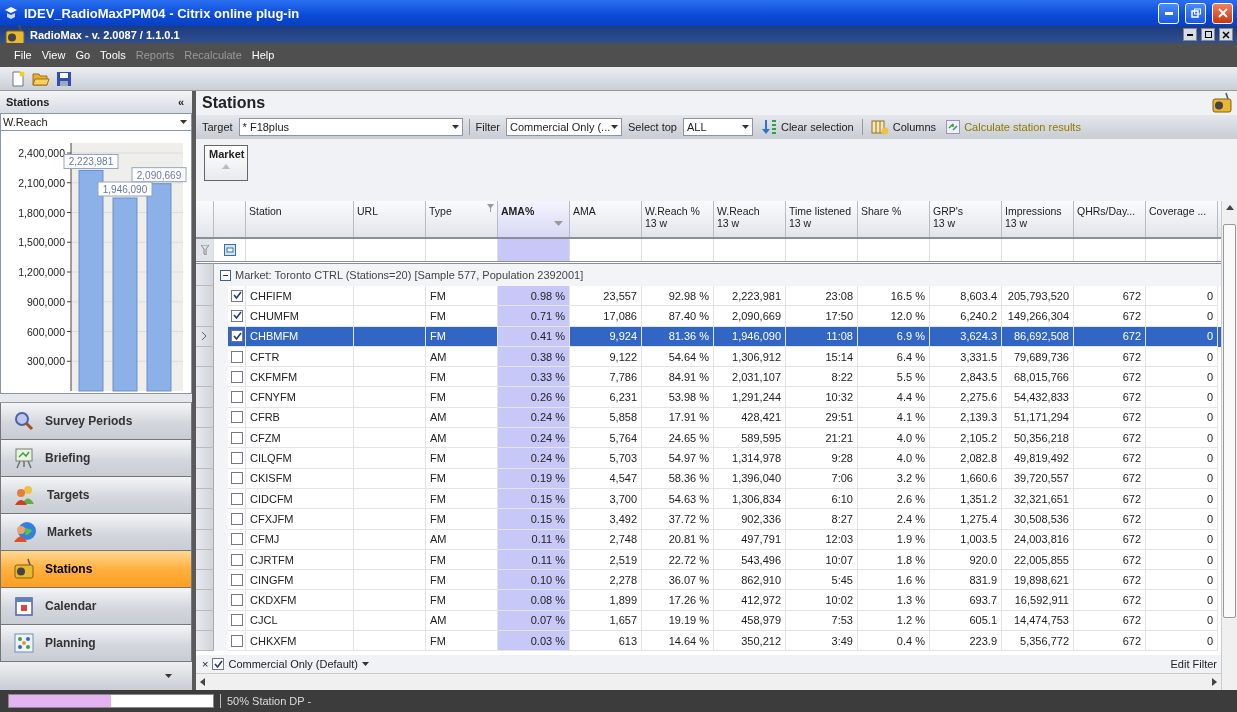 This screenshot has width=1237, height=712. Describe the element at coordinates (708, 397) in the screenshot. I see `table-row: CFNYFM FM 0.26 % 6,231 53.98 % 1,291,244 10:32 4.4 % 2,275.6 54,432,833 672 0` at that location.